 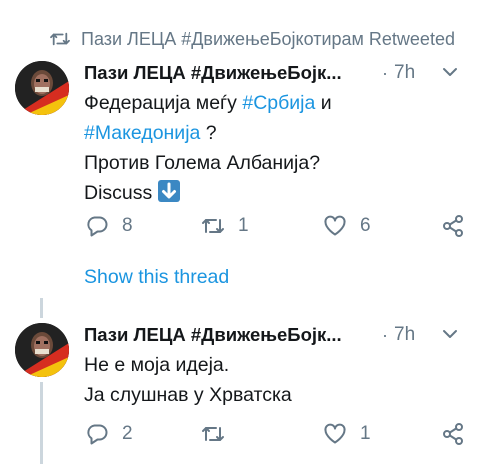 I want to click on down-arrow-emoji-icon, so click(x=168, y=191).